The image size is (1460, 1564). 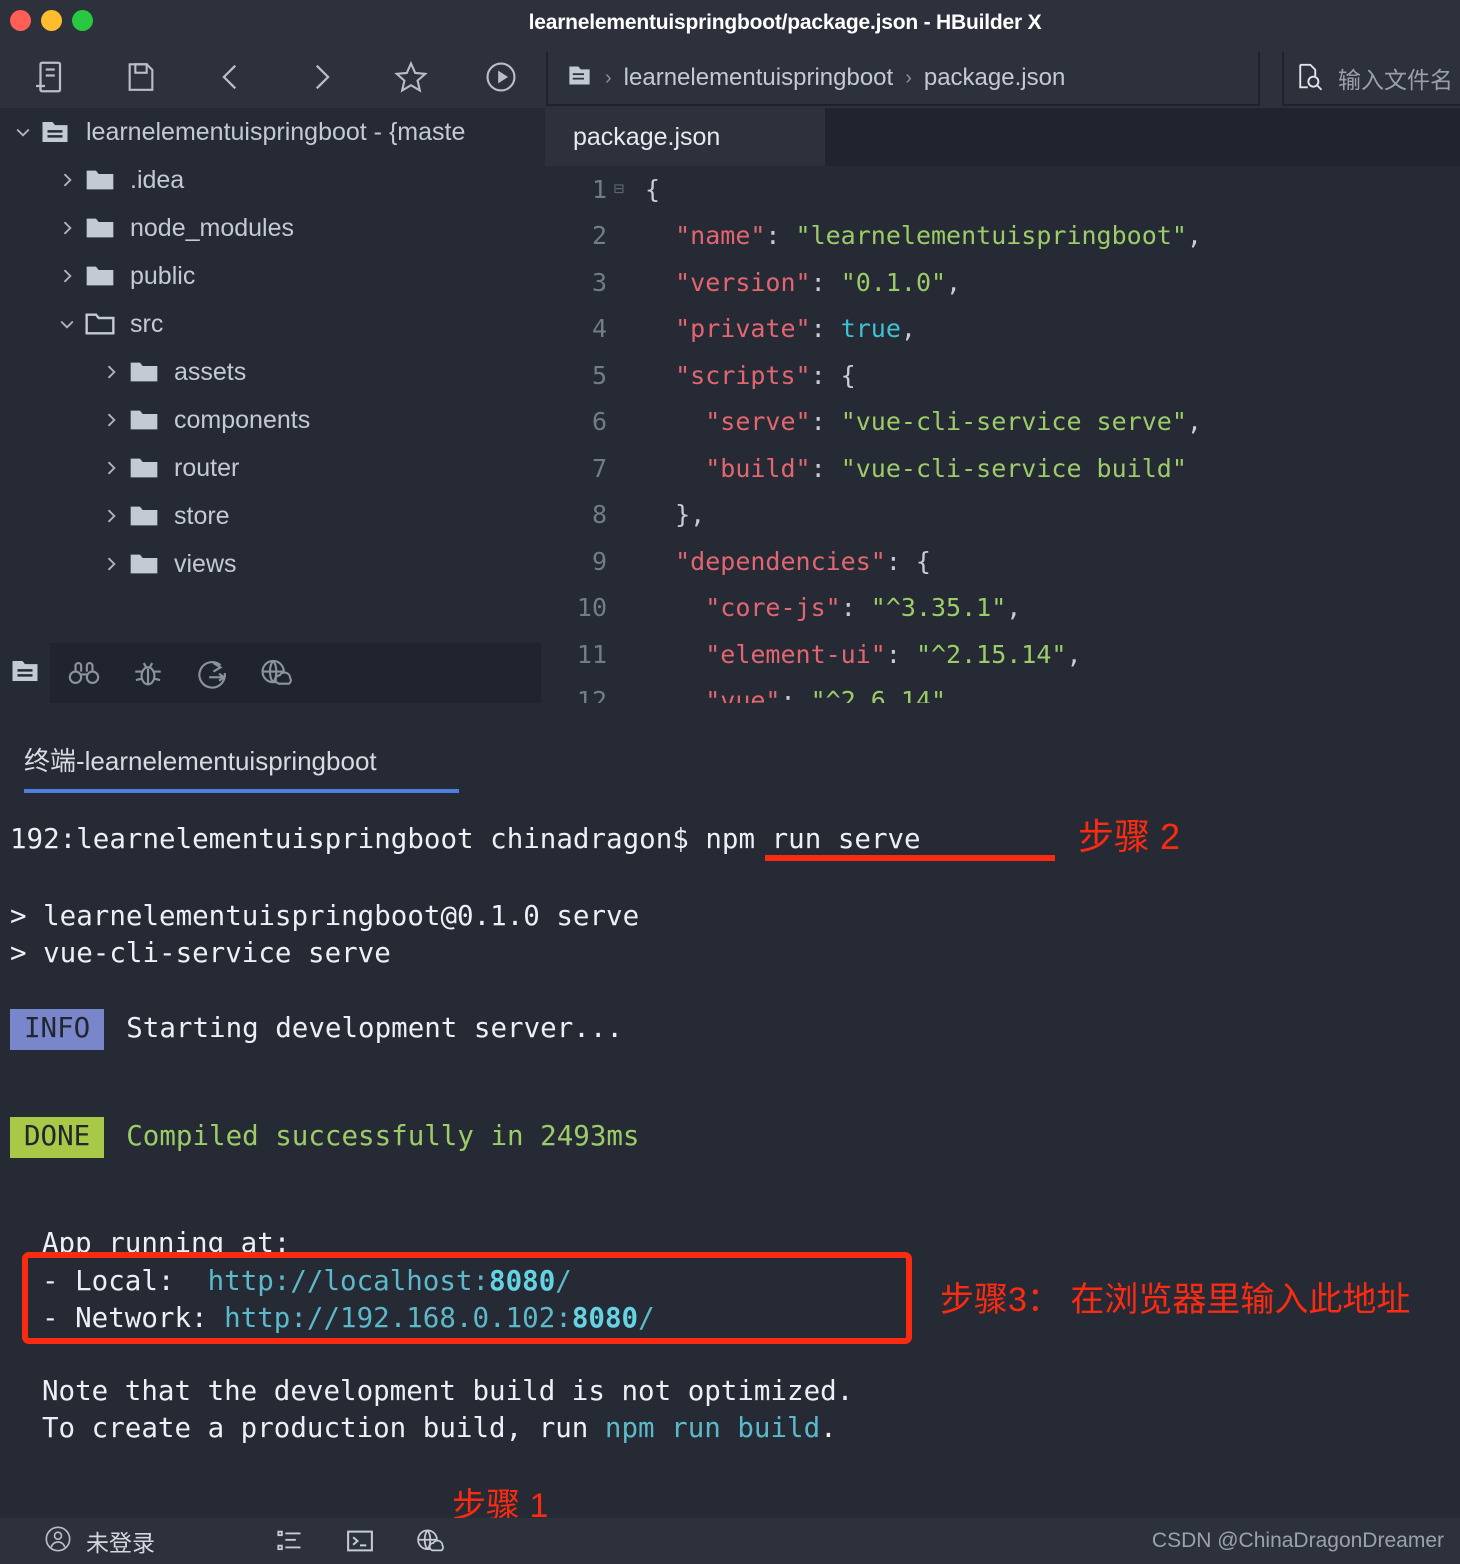 What do you see at coordinates (712, 1428) in the screenshot?
I see `note-build-command: npm run build` at bounding box center [712, 1428].